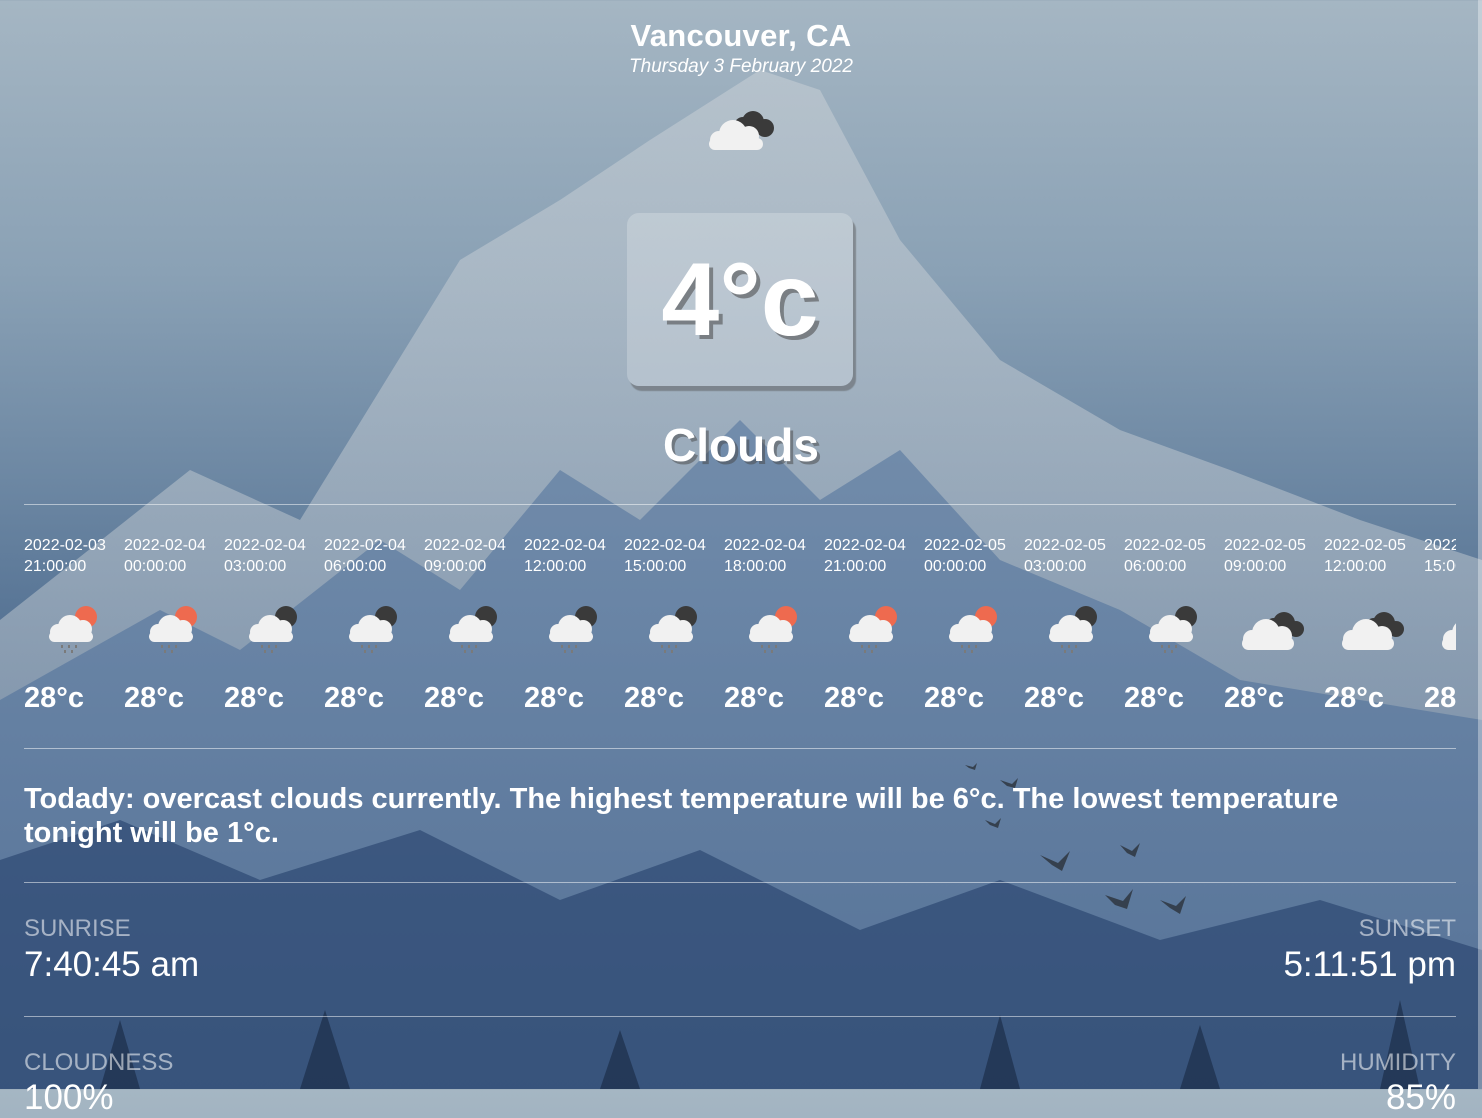 The height and width of the screenshot is (1118, 1482). What do you see at coordinates (112, 964) in the screenshot?
I see `sunrise-value: 7:40:45 am` at bounding box center [112, 964].